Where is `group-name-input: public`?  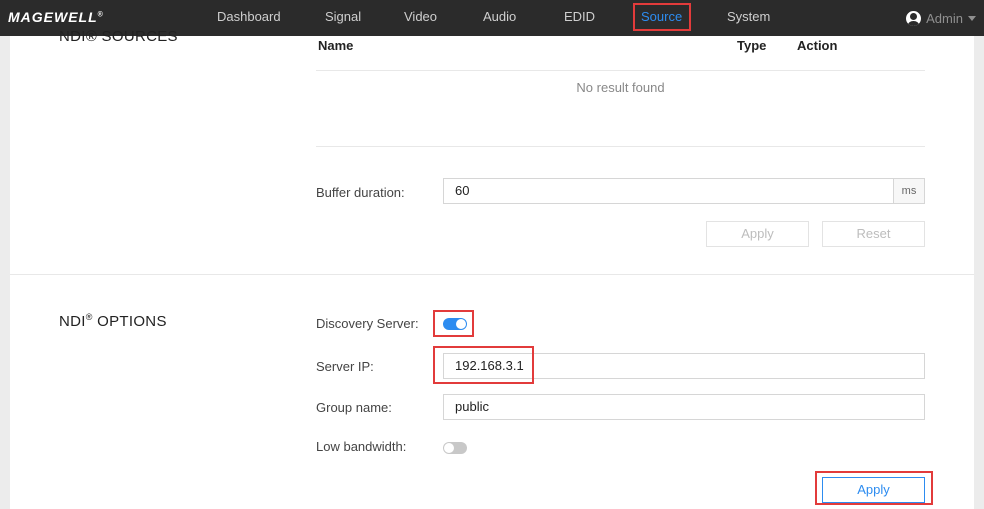 group-name-input: public is located at coordinates (684, 407).